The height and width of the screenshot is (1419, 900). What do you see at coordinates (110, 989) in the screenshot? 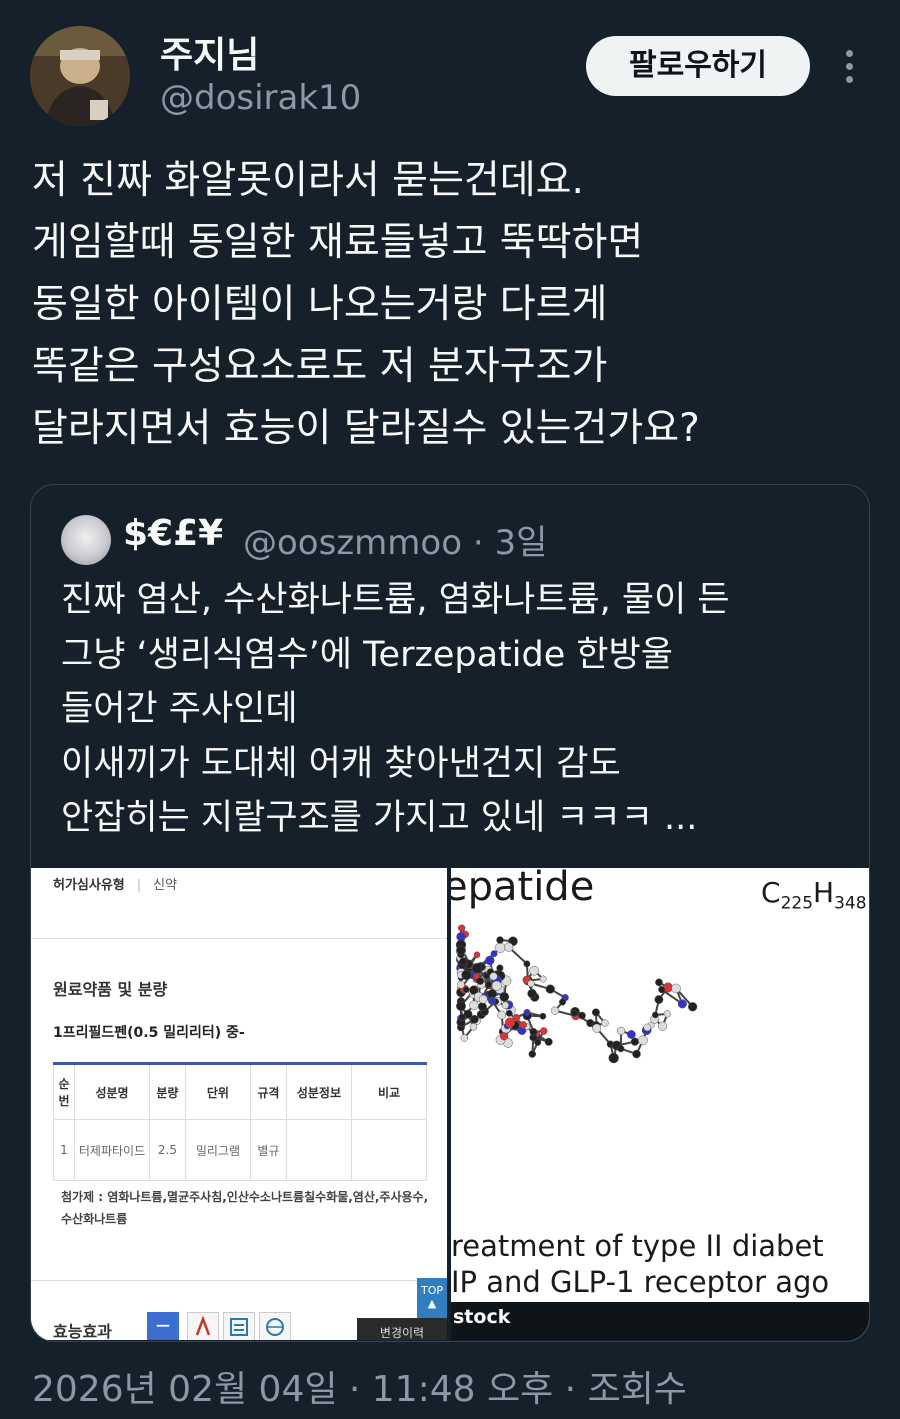
I see `ingredient-section-title: 원료약품 및 분량` at bounding box center [110, 989].